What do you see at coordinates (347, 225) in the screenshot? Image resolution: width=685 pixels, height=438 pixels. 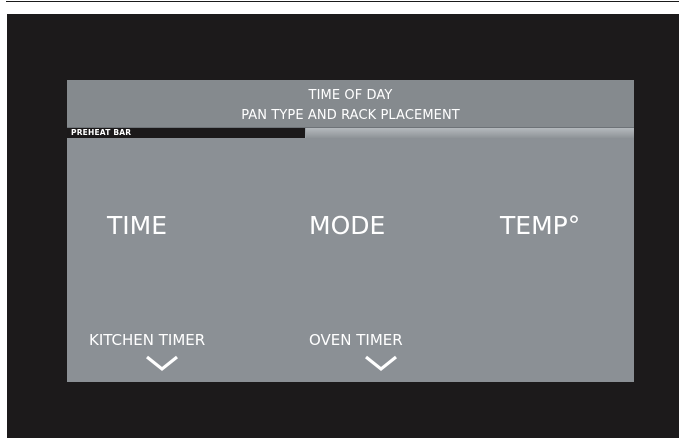 I see `mode-button: MODE` at bounding box center [347, 225].